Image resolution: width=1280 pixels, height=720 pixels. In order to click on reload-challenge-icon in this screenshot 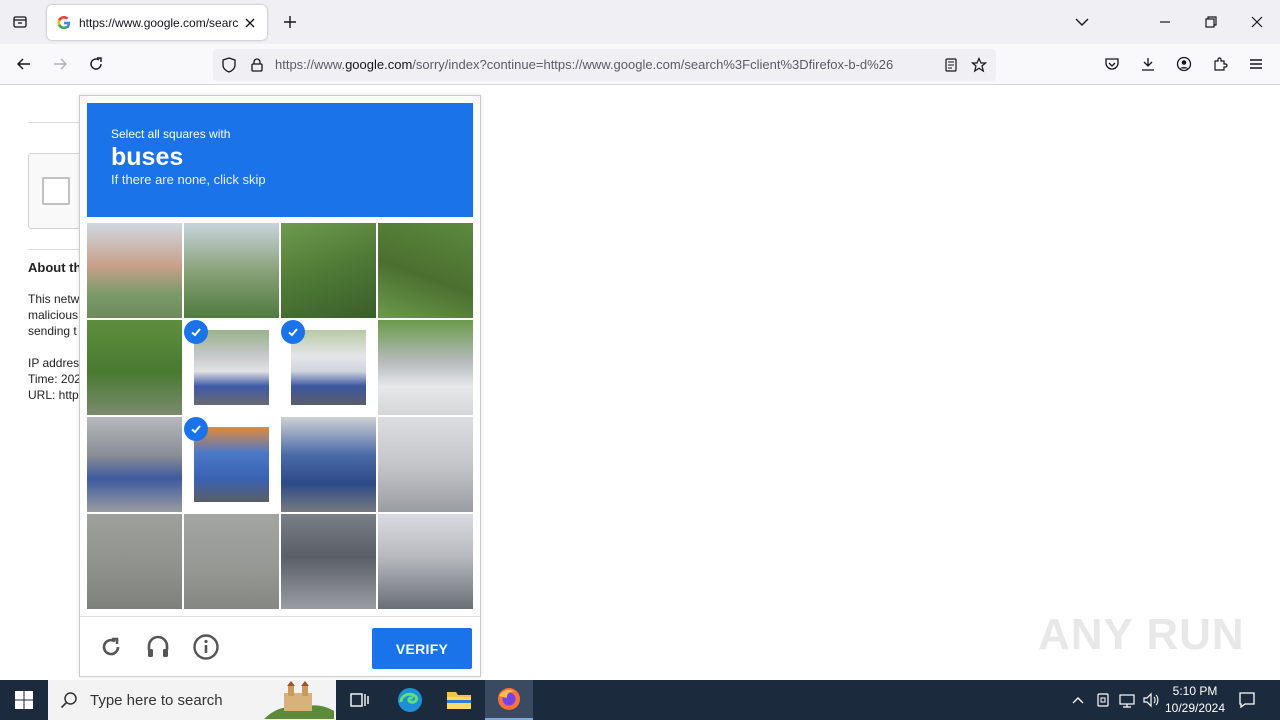, I will do `click(111, 647)`.